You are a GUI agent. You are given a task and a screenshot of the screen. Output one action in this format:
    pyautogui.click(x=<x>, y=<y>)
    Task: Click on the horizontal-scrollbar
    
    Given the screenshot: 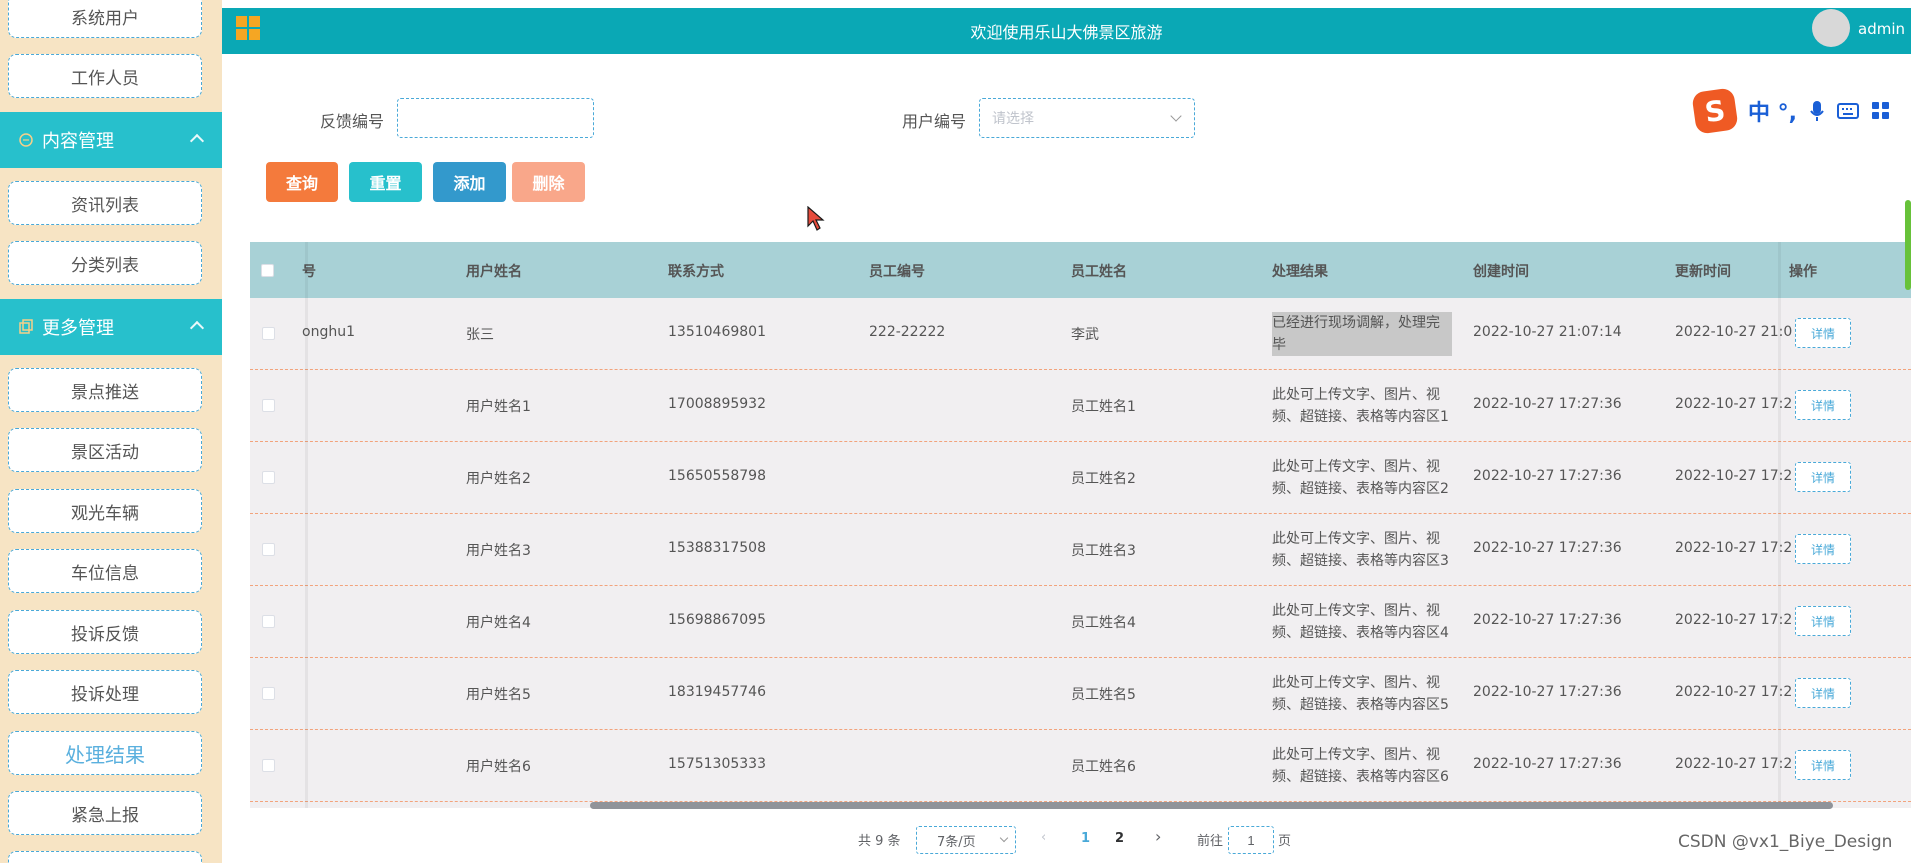 What is the action you would take?
    pyautogui.click(x=1211, y=805)
    